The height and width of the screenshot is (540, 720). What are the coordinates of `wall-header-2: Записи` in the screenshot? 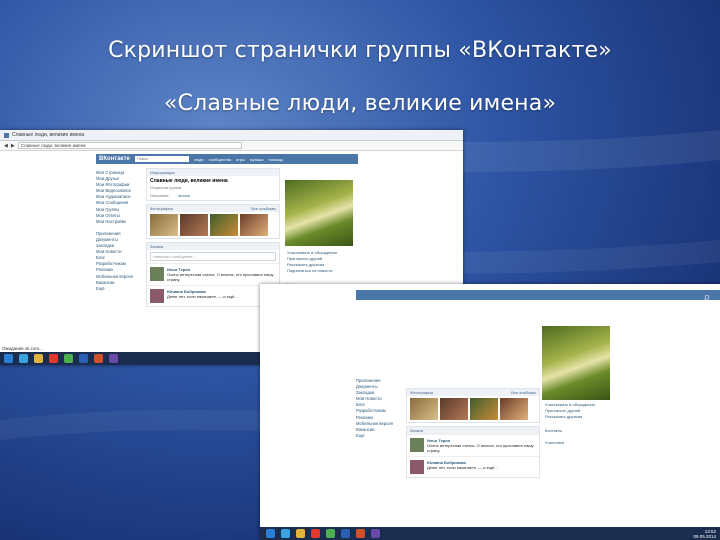 It's located at (473, 430).